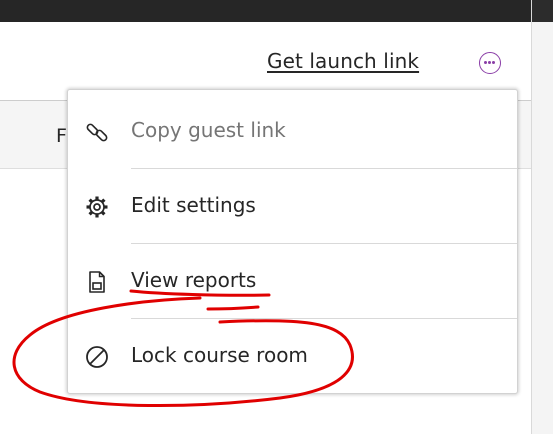  I want to click on menu-item-lock-course-room: Lock course room, so click(292, 355).